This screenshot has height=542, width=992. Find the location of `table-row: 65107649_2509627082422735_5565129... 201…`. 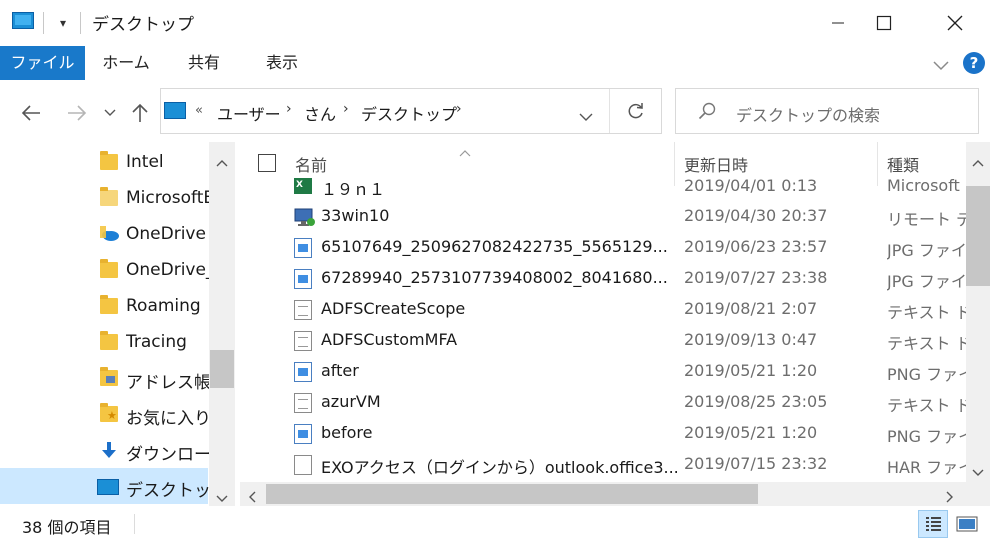

table-row: 65107649_2509627082422735_5565129... 201… is located at coordinates (604, 248).